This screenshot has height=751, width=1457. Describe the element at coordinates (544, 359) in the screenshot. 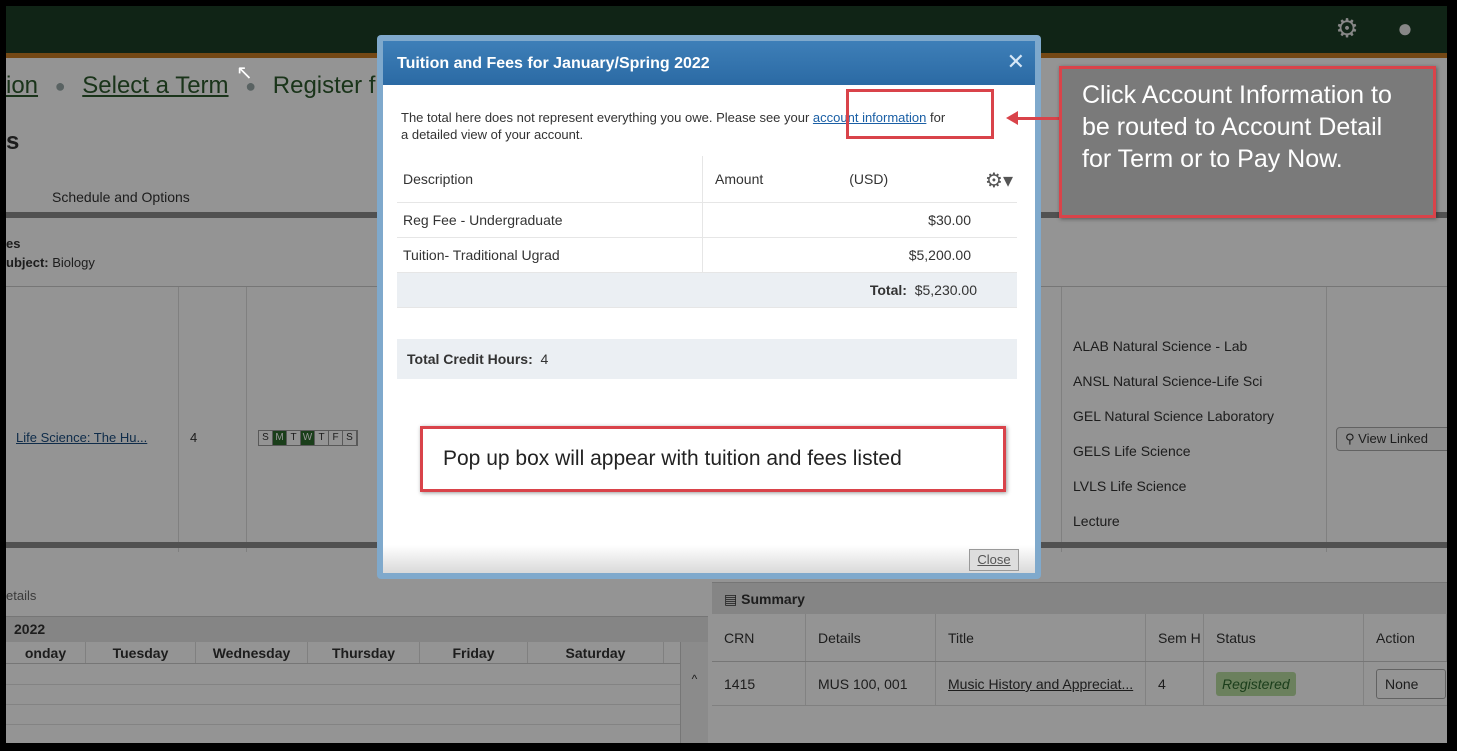

I see `credit-hours-value: 4` at that location.